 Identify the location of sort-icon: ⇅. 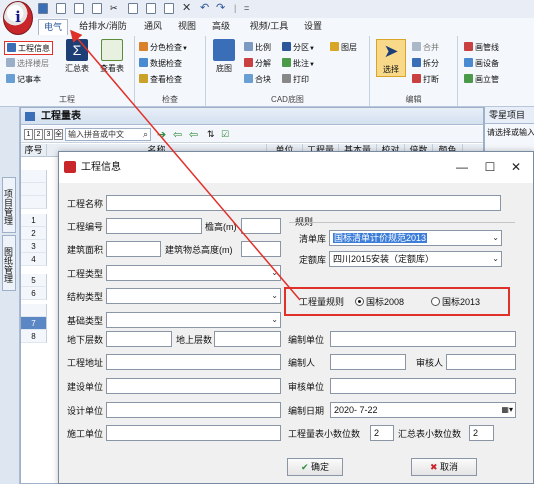
(211, 134).